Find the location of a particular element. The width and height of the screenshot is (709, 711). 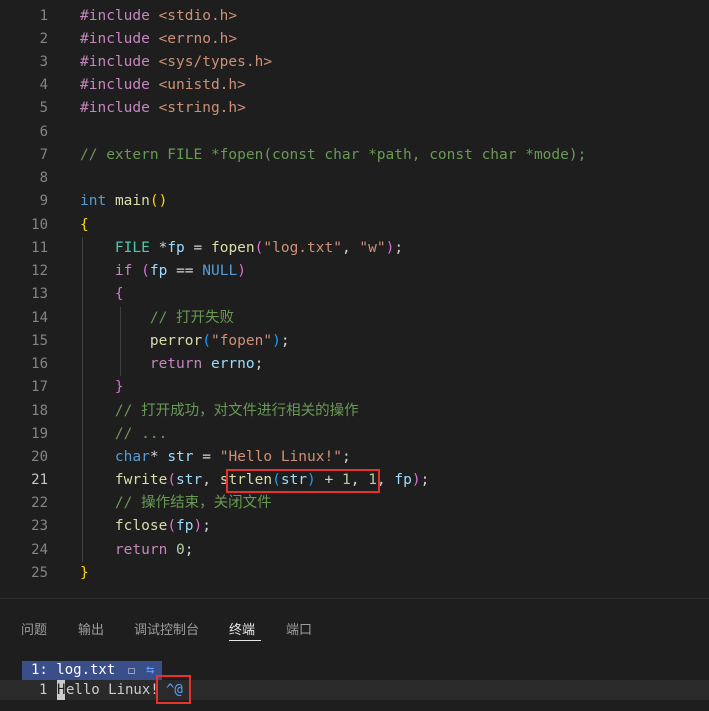

indent-guide is located at coordinates (120, 341).